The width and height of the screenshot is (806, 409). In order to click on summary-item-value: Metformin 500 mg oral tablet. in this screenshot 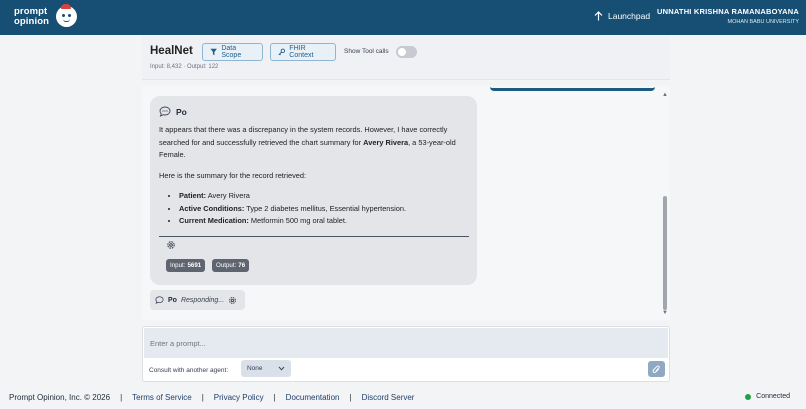, I will do `click(297, 220)`.